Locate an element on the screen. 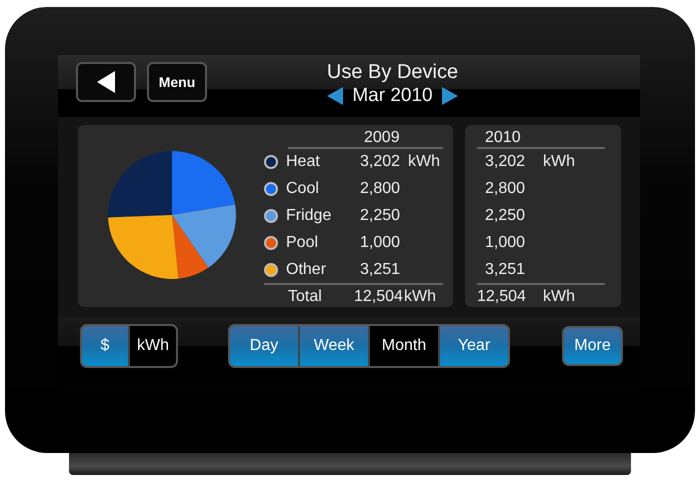 This screenshot has height=499, width=700. period-tab: Week is located at coordinates (334, 346).